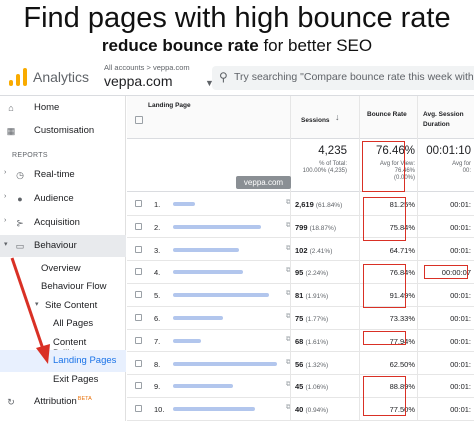  What do you see at coordinates (74, 286) in the screenshot?
I see `sidebar-item-label: Behaviour Flow` at bounding box center [74, 286].